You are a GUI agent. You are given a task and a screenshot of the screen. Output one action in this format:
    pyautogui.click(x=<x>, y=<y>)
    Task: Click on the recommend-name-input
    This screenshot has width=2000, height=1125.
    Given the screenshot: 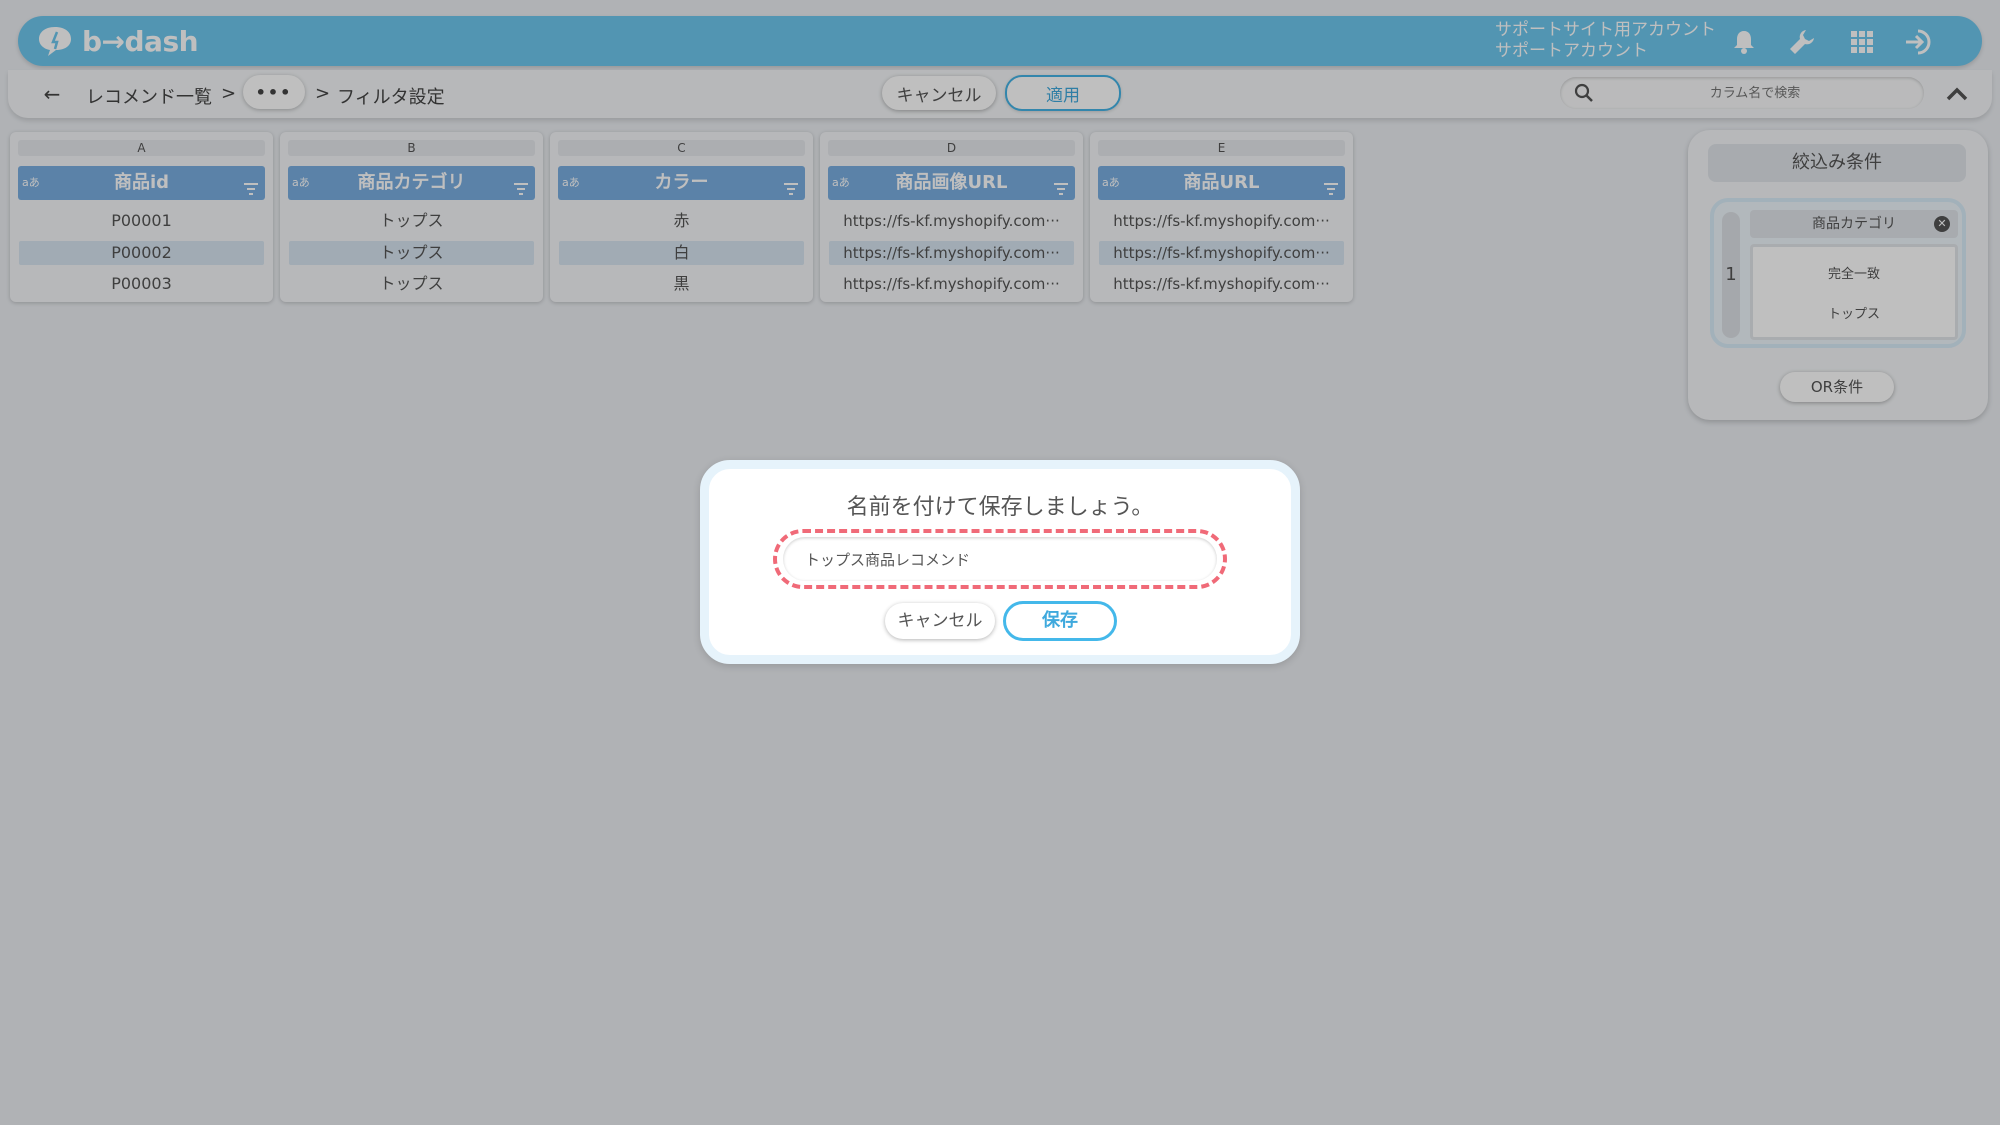 What is the action you would take?
    pyautogui.click(x=1000, y=559)
    